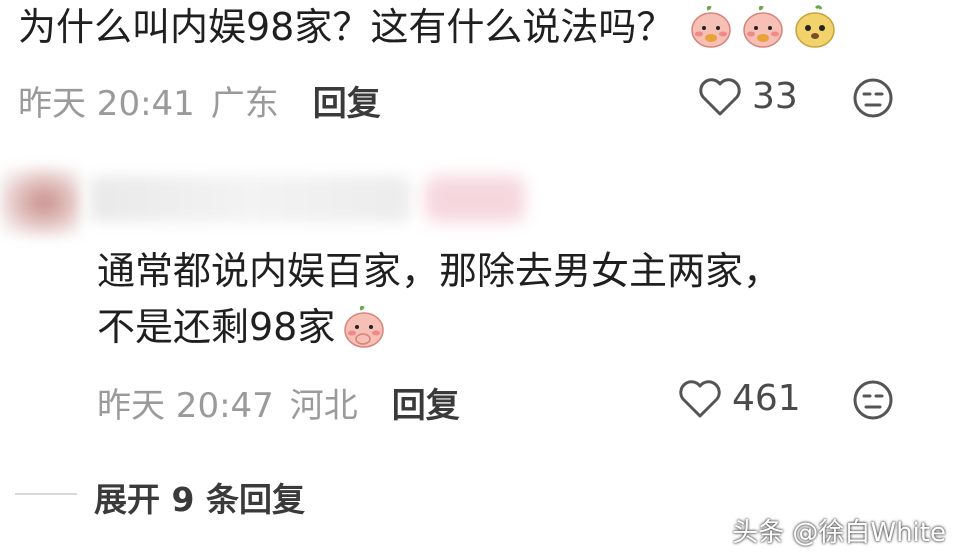 Image resolution: width=960 pixels, height=557 pixels. Describe the element at coordinates (199, 100) in the screenshot. I see `comment-1-meta: 昨天 20:41 广东 回复` at that location.